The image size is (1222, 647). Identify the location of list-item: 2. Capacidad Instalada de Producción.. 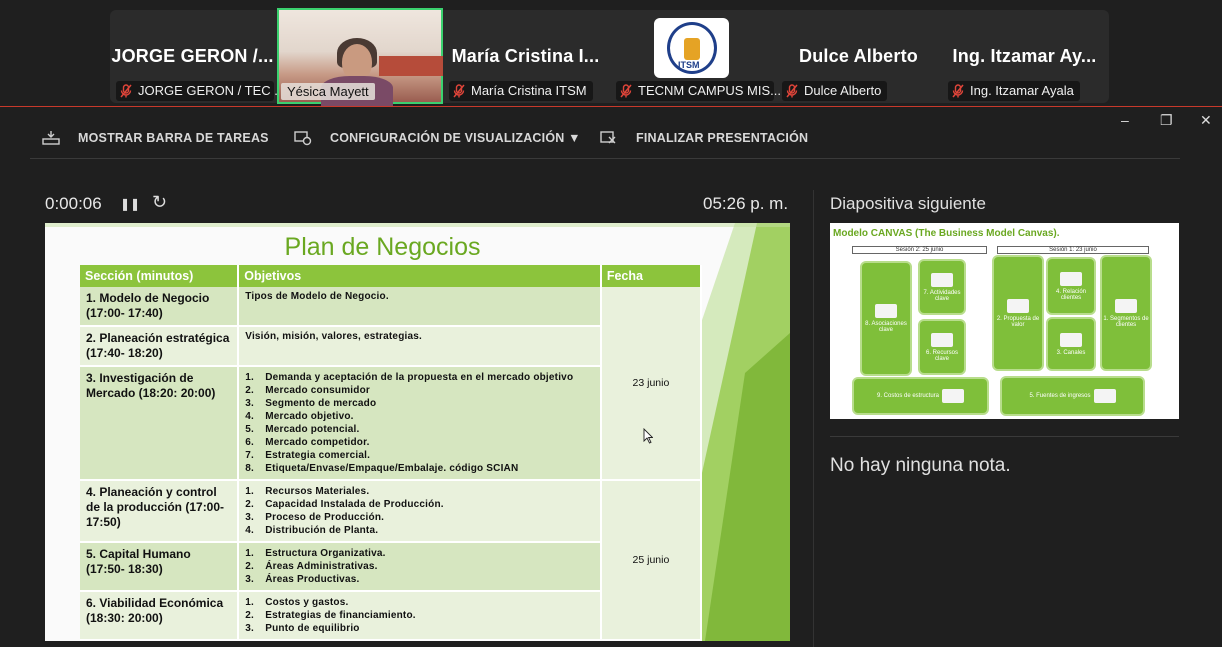
(344, 504).